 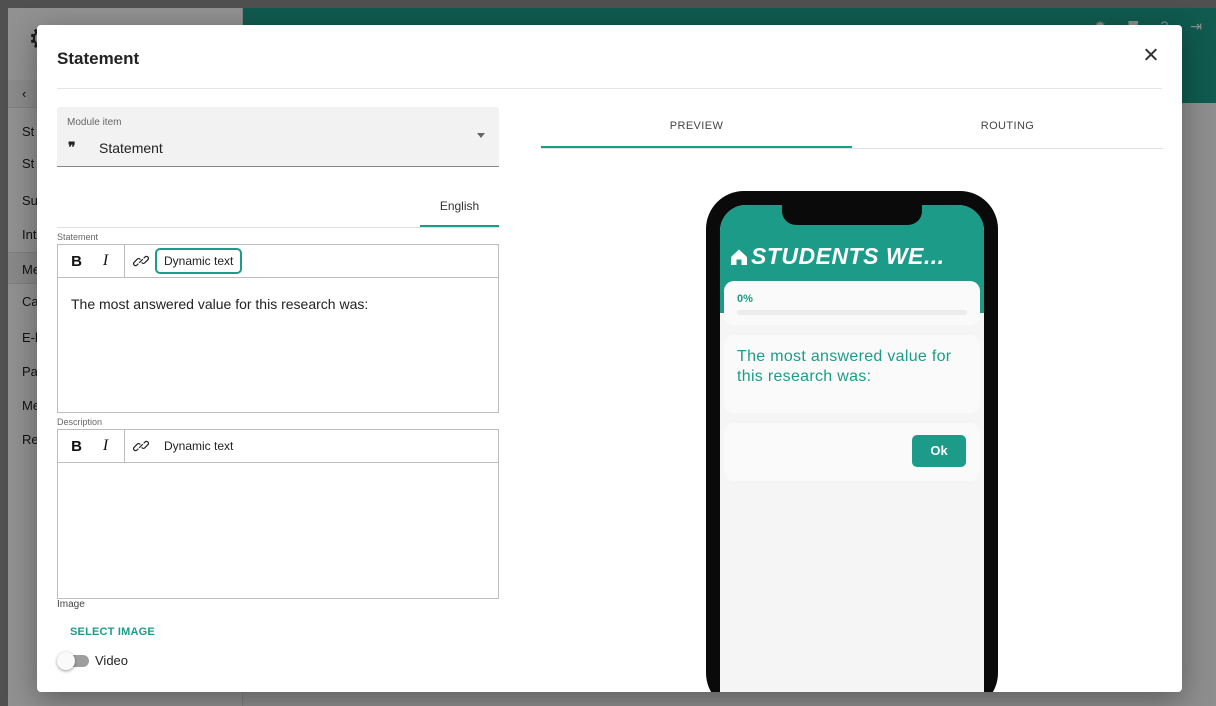 I want to click on module-item-select: Module item ❞ Statement, so click(x=278, y=137).